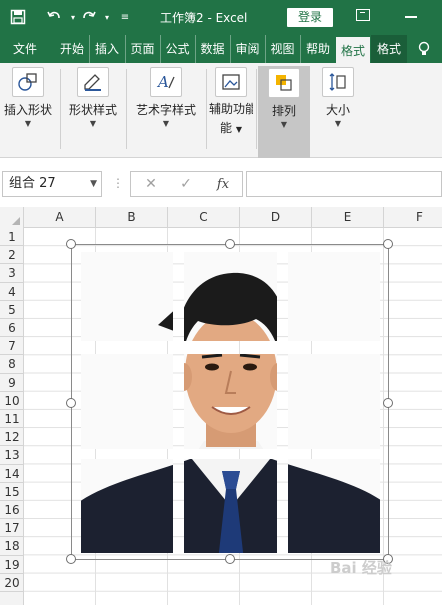 This screenshot has width=442, height=605. Describe the element at coordinates (12, 528) in the screenshot. I see `row-header-17: 17` at that location.